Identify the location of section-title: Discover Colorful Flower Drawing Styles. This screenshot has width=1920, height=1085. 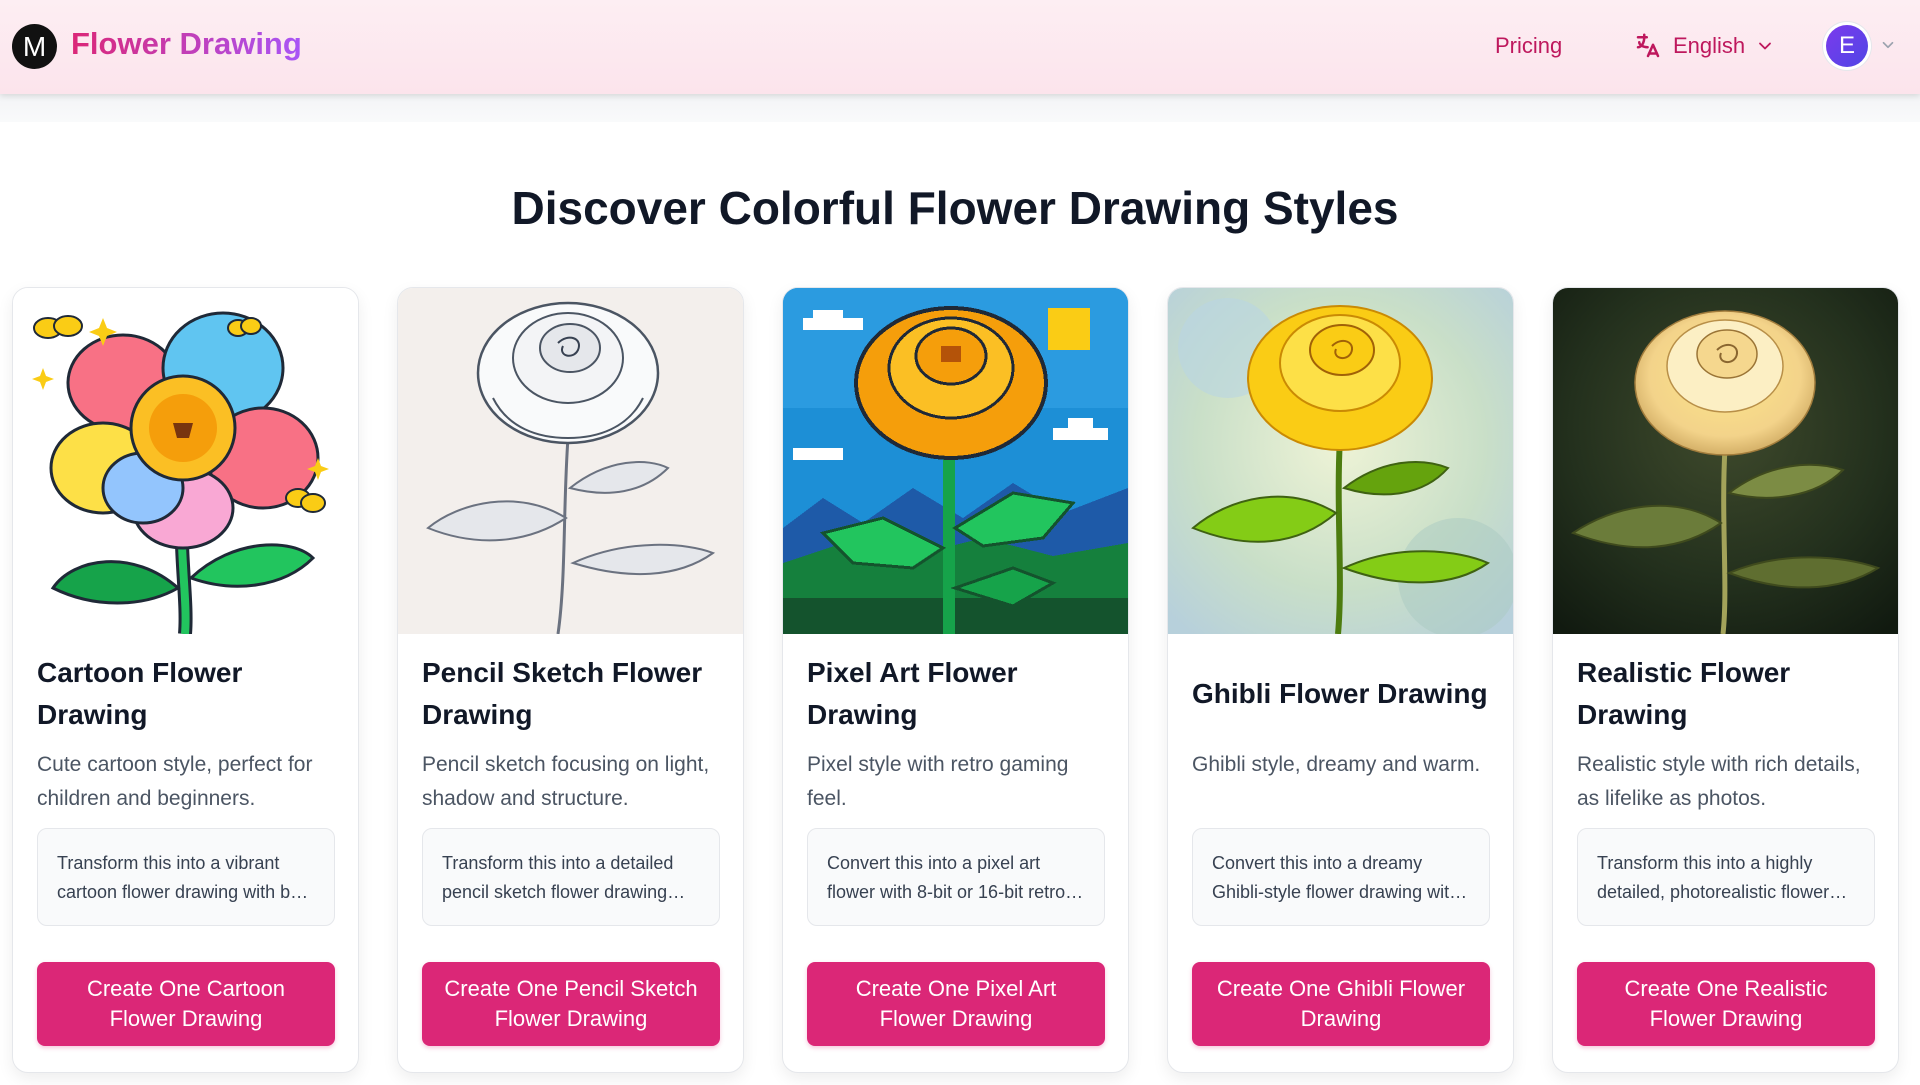
(955, 208).